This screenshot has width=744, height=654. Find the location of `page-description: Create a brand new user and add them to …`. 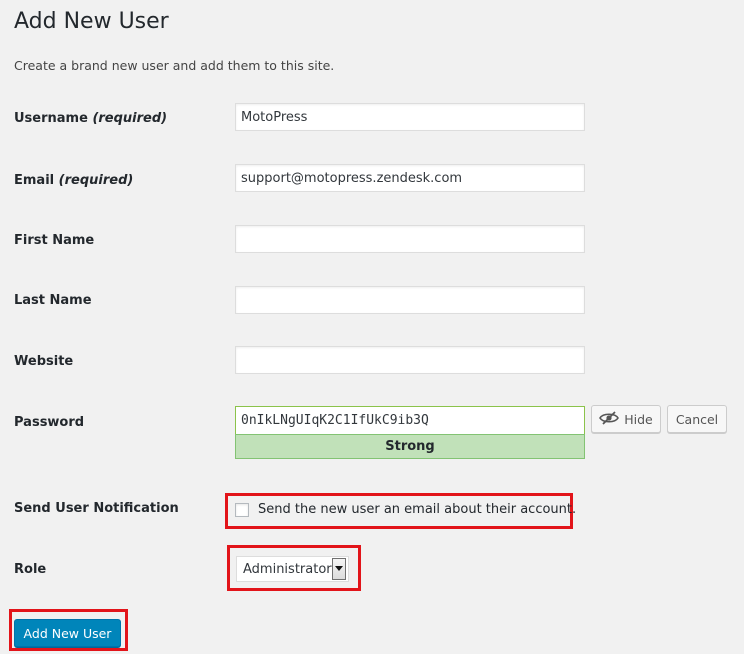

page-description: Create a brand new user and add them to … is located at coordinates (174, 65).